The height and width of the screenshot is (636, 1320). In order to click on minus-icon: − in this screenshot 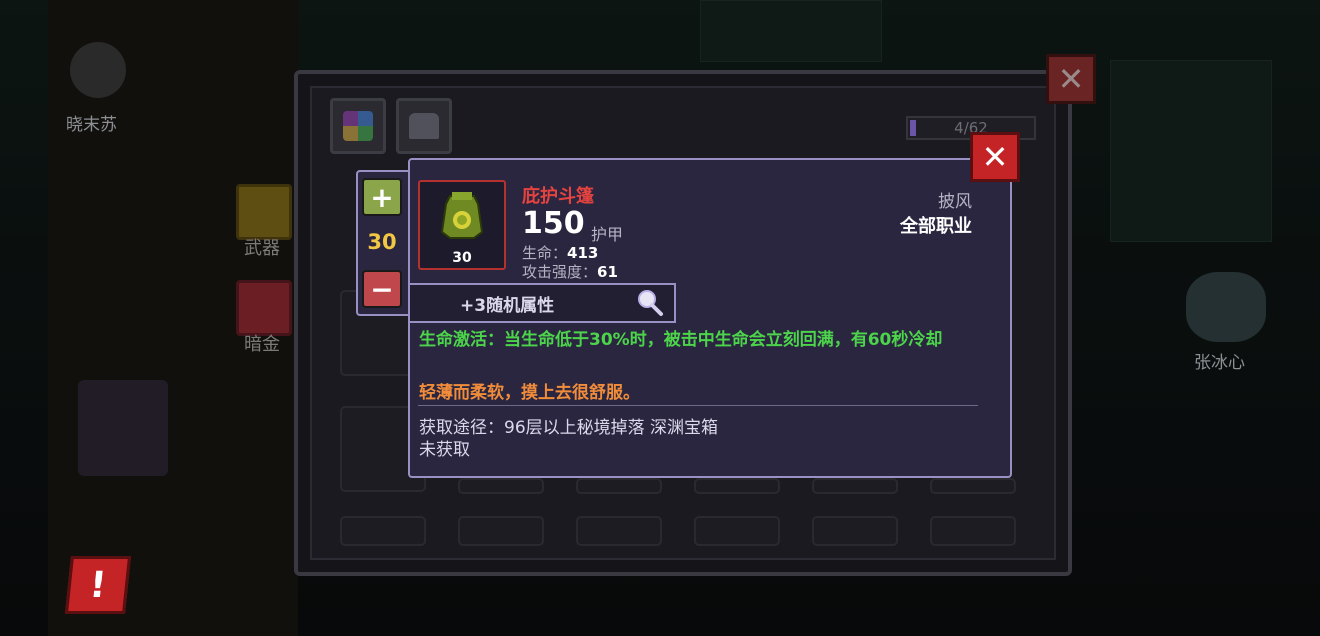, I will do `click(382, 289)`.